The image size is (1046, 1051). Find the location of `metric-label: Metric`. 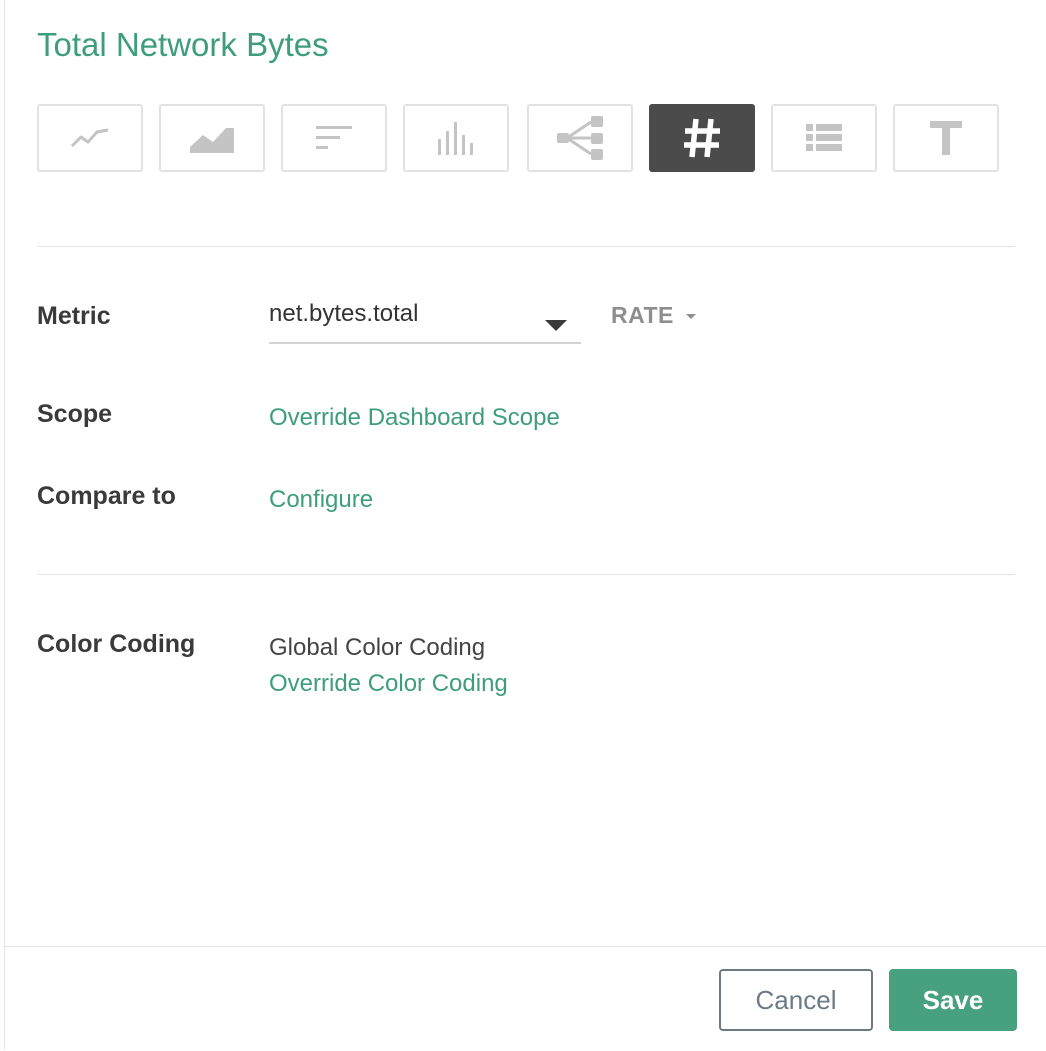

metric-label: Metric is located at coordinates (74, 316).